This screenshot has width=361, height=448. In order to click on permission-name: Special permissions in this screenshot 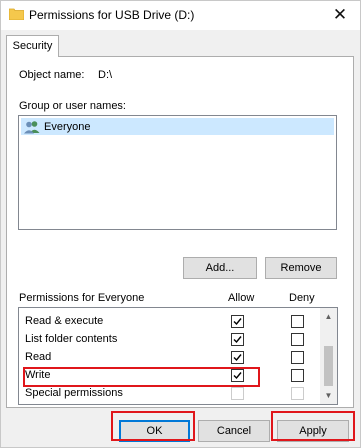, I will do `click(74, 393)`.